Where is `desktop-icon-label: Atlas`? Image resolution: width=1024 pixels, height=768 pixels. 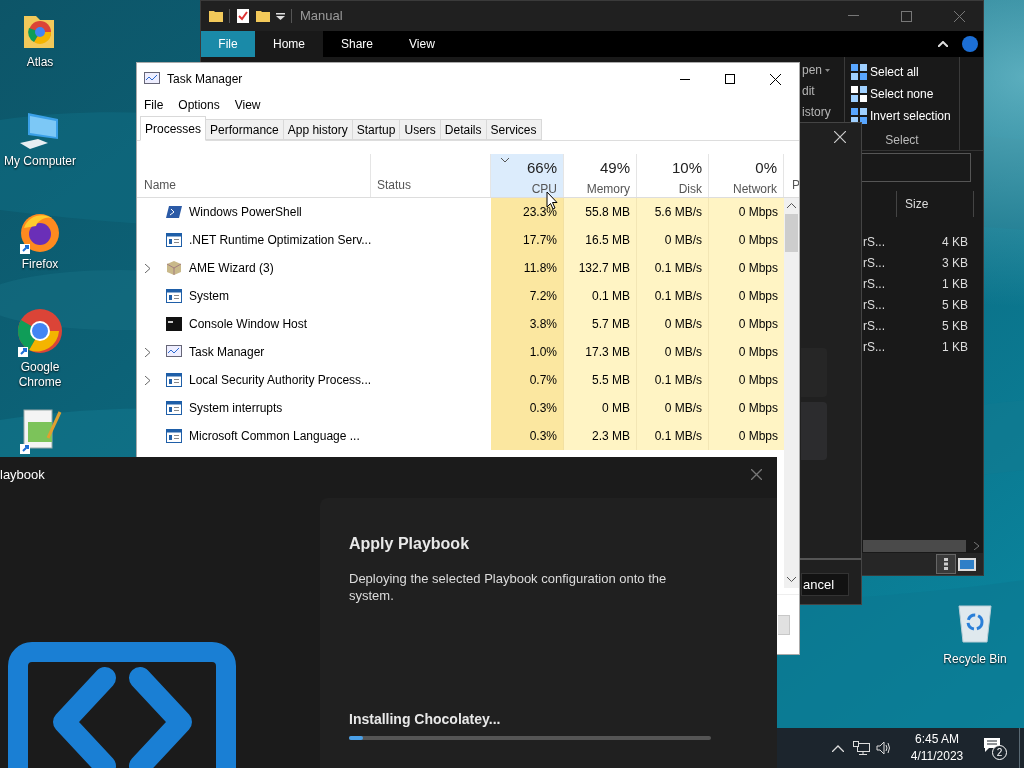
desktop-icon-label: Atlas is located at coordinates (40, 62).